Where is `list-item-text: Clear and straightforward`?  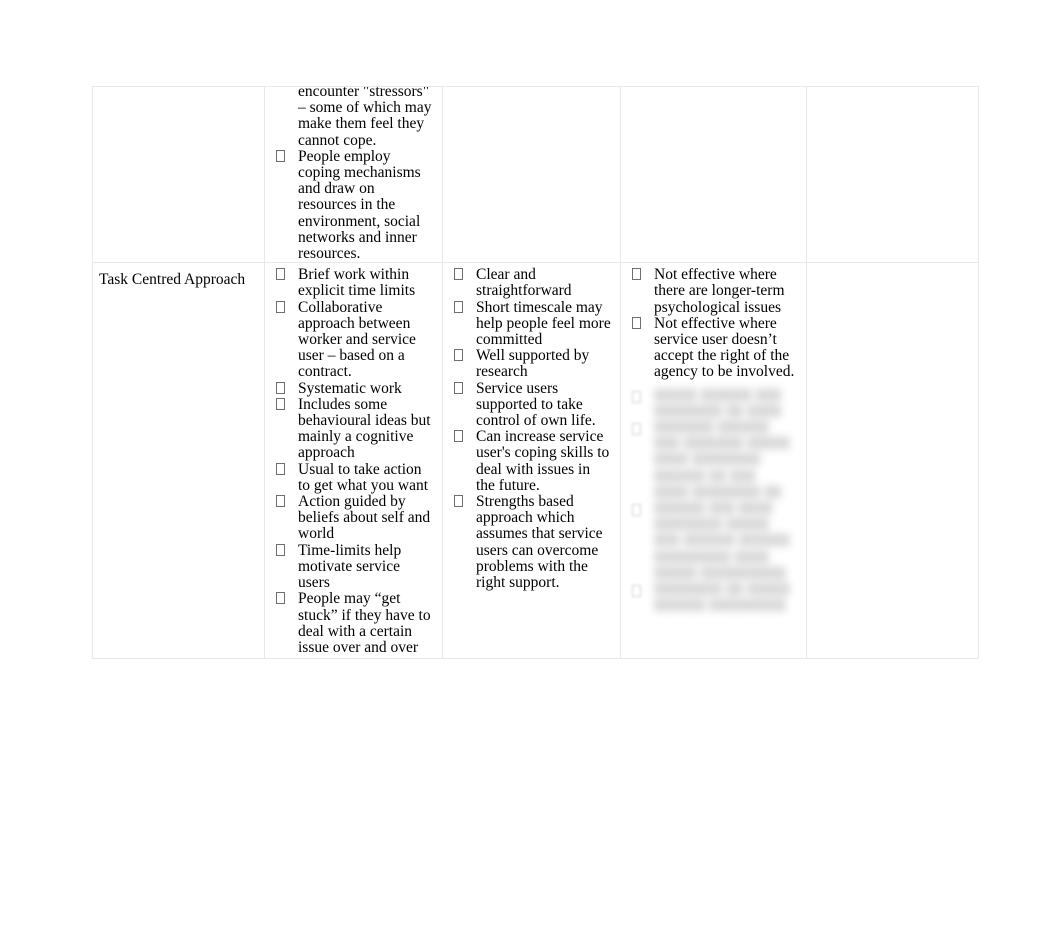 list-item-text: Clear and straightforward is located at coordinates (524, 283).